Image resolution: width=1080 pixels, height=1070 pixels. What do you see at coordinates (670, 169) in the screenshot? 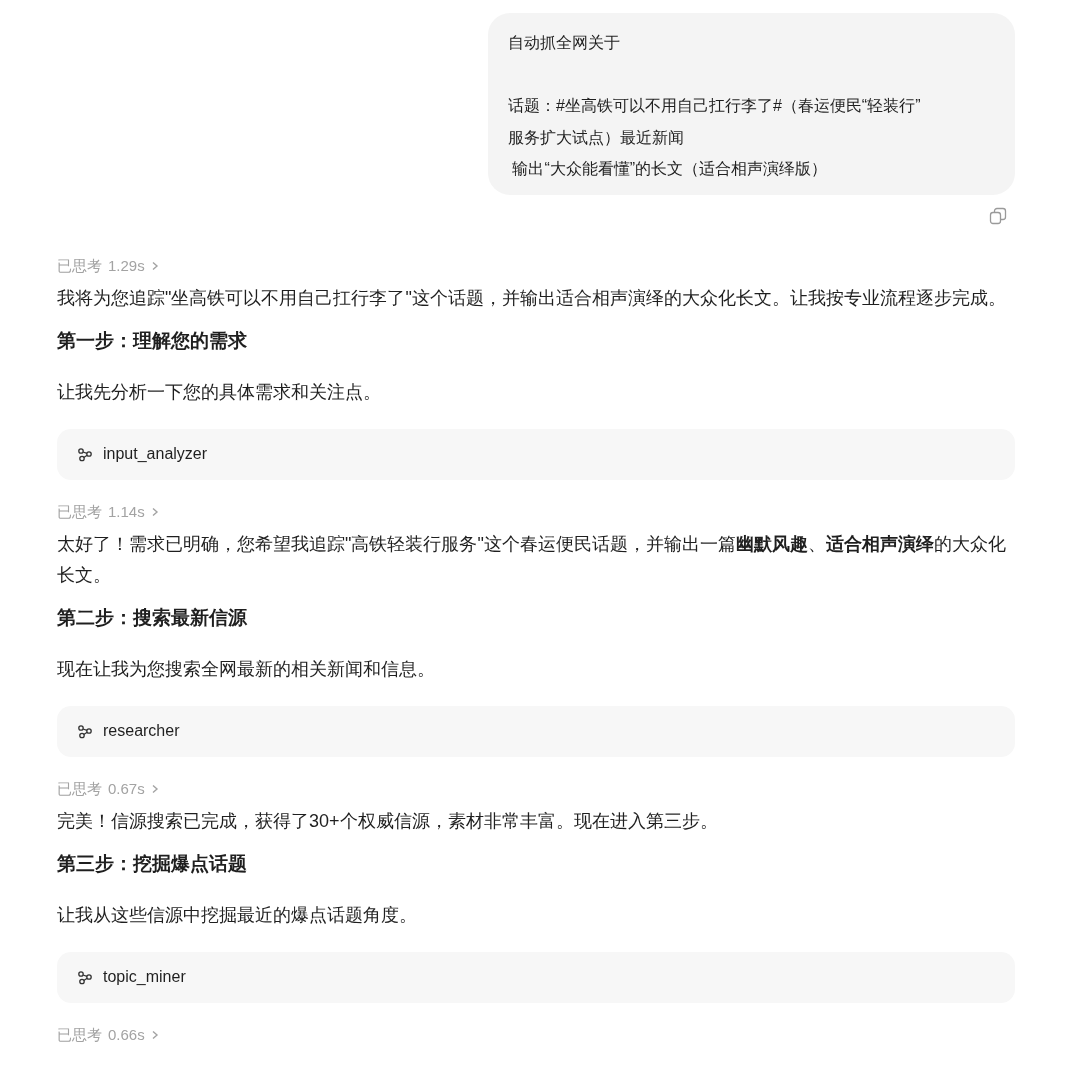
I see `message-line: 输出“大众能看懂”的长文（适合相声演绎版）` at bounding box center [670, 169].